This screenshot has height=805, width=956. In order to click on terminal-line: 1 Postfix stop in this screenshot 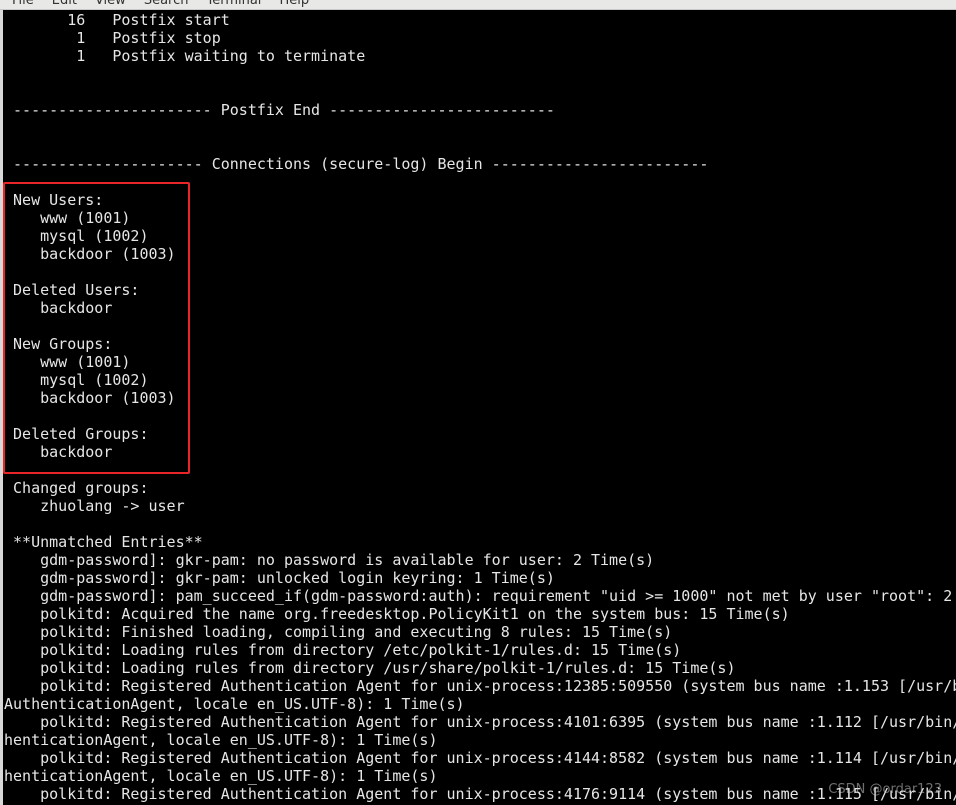, I will do `click(112, 38)`.